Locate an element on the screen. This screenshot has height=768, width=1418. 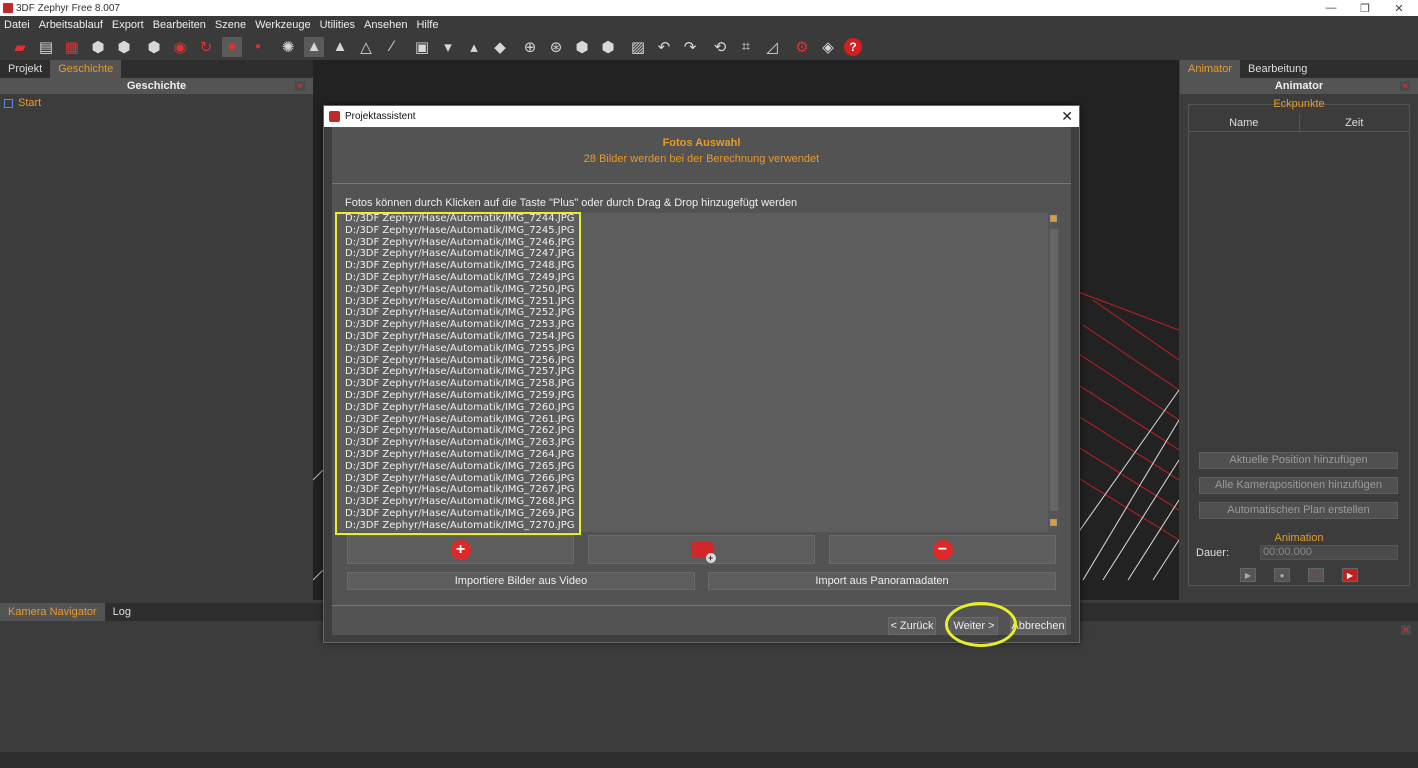
sphere-icon: ⊛ is located at coordinates (556, 47).